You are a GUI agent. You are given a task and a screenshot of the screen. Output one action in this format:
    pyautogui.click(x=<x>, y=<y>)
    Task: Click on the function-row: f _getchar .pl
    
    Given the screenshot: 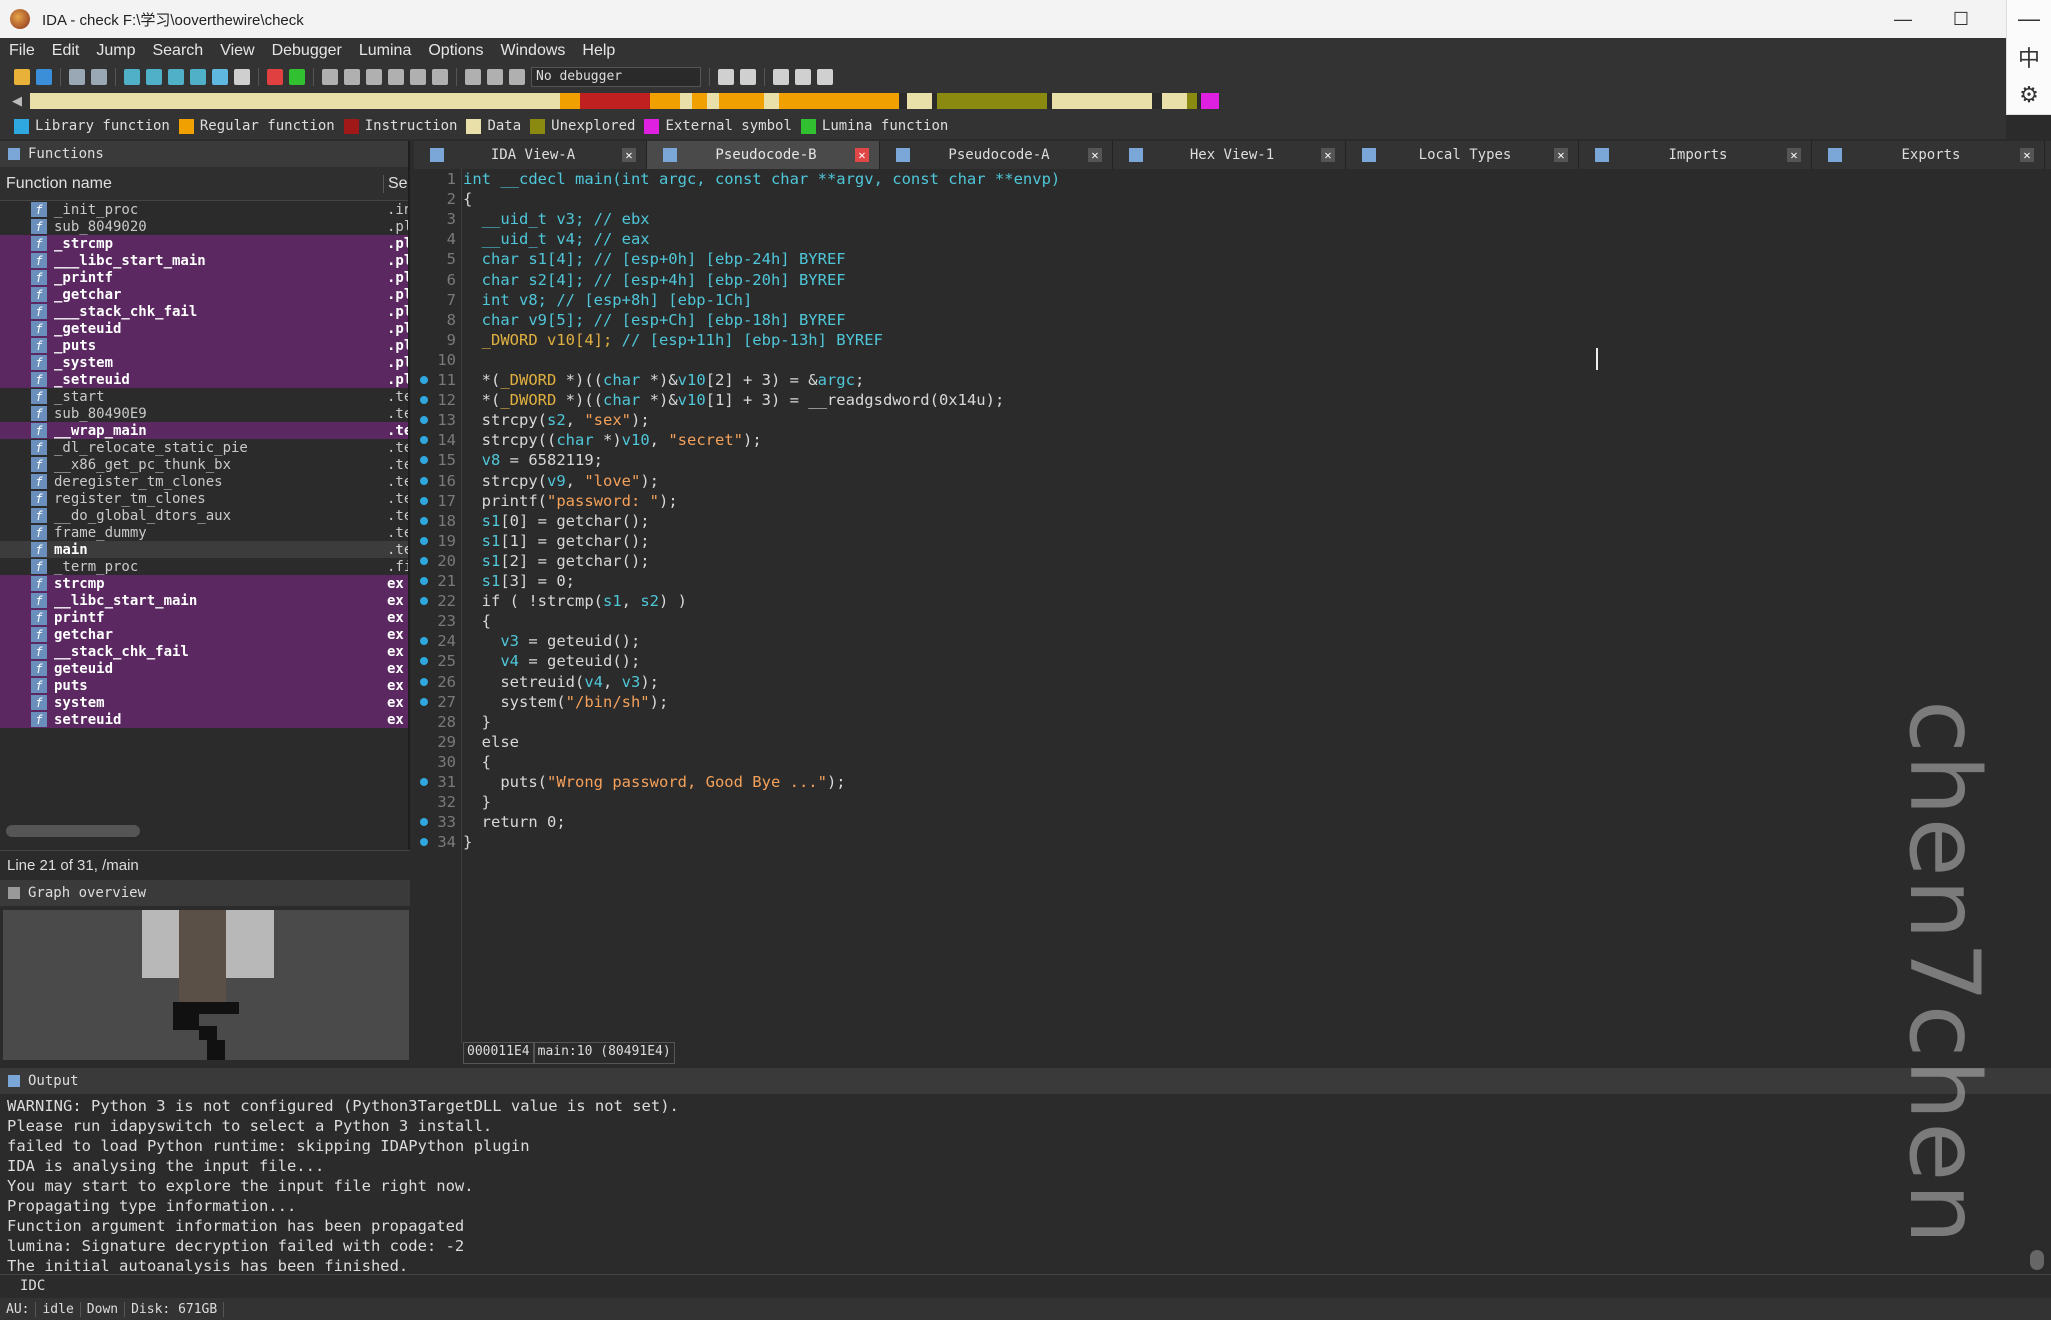 What is the action you would take?
    pyautogui.click(x=204, y=294)
    